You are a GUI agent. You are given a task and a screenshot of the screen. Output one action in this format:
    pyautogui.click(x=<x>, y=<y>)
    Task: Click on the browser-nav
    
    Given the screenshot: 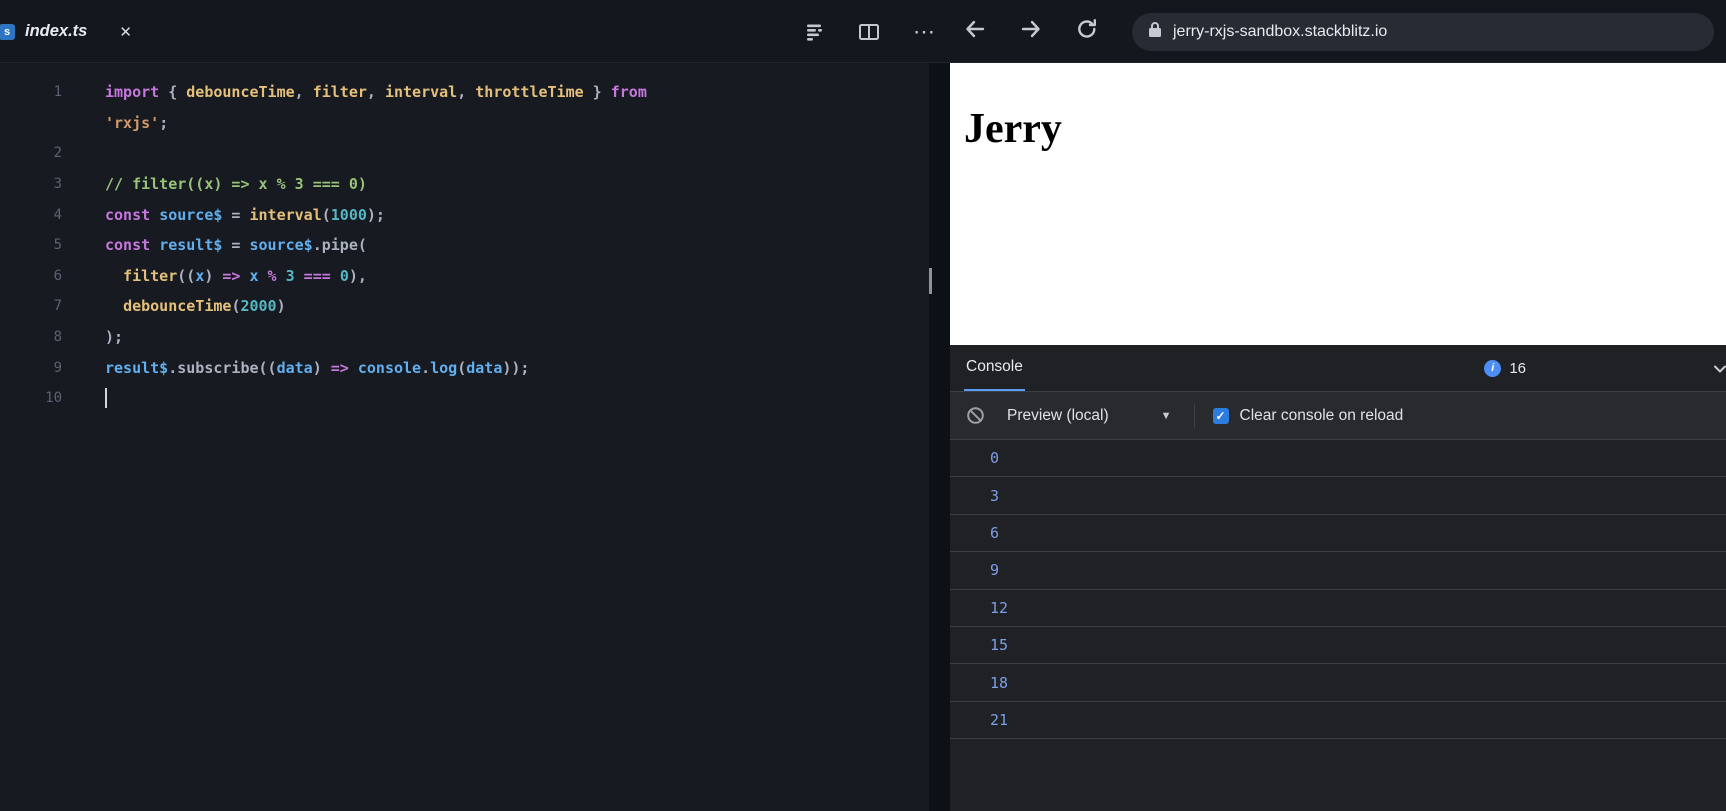 What is the action you would take?
    pyautogui.click(x=1031, y=31)
    